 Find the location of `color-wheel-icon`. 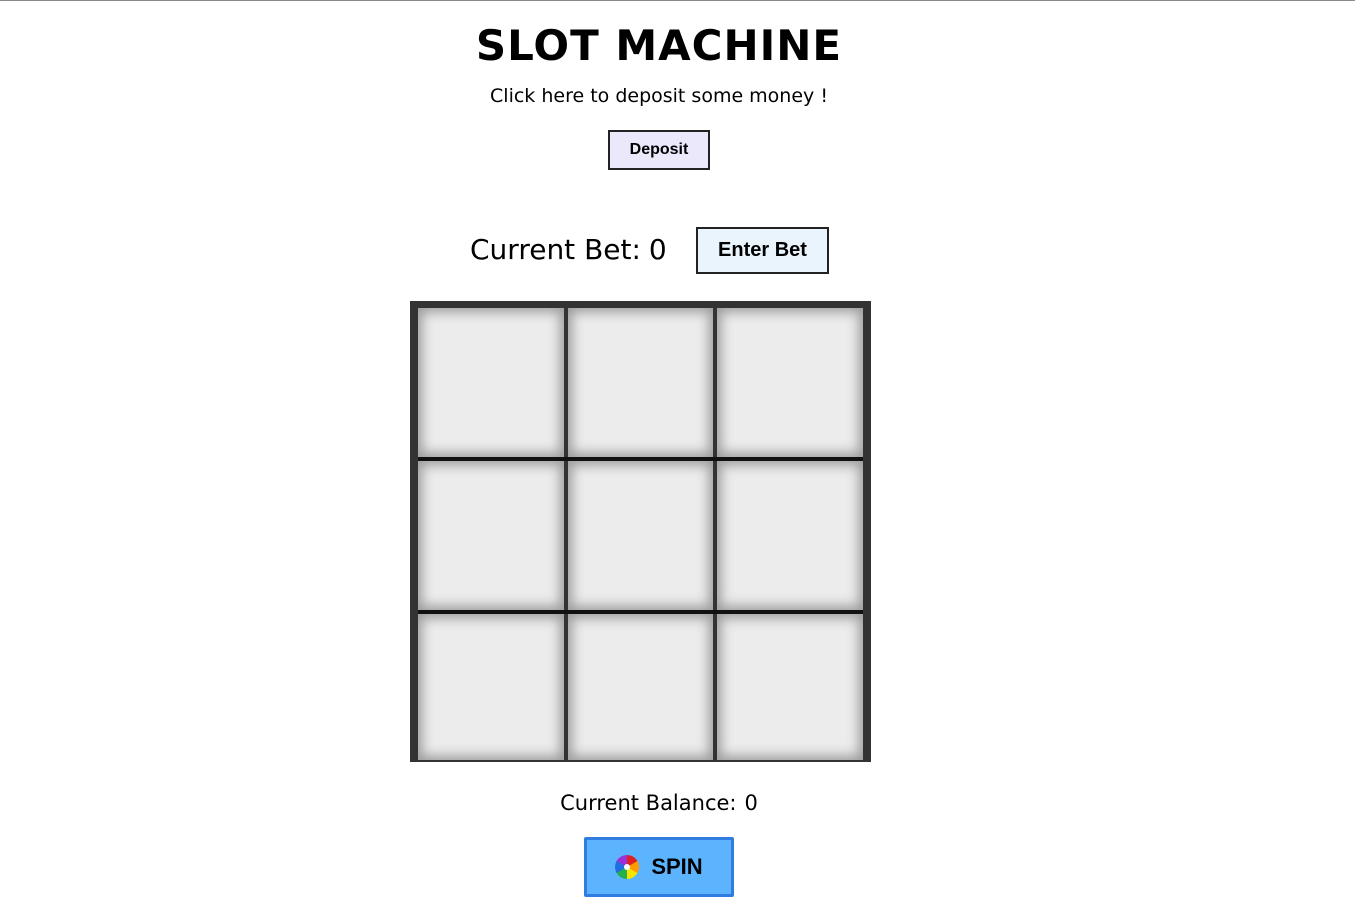

color-wheel-icon is located at coordinates (627, 867).